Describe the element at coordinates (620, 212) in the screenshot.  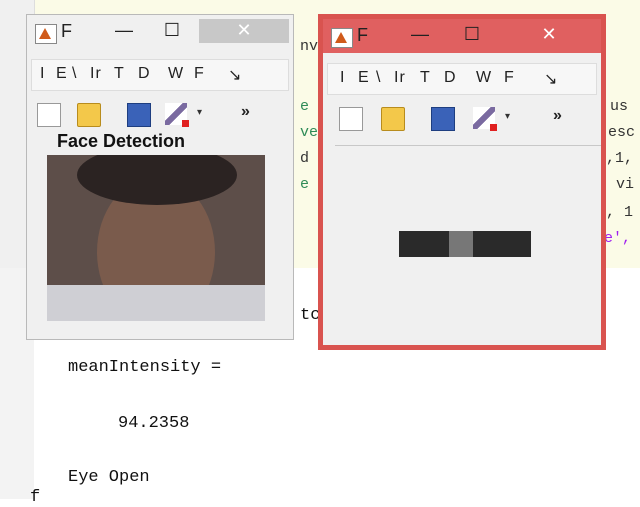
I see `code-fragment: , 1` at that location.